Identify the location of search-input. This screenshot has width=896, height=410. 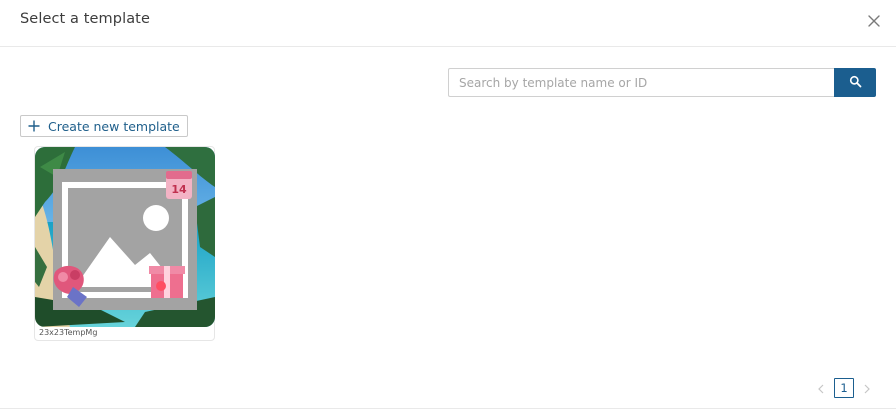
(641, 82).